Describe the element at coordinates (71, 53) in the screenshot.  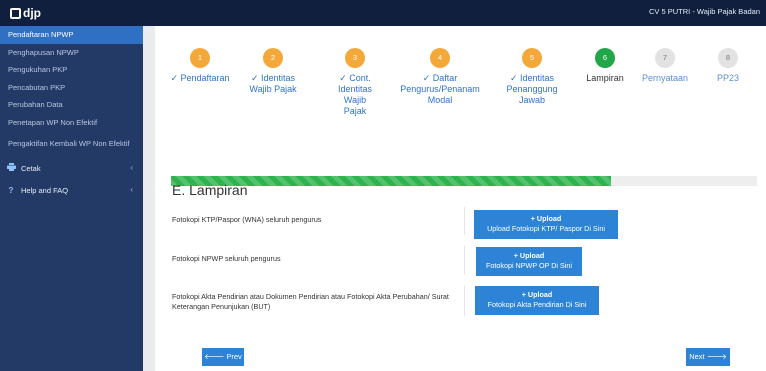
I see `sidebar-item-penghapusan-npwp: Penghapusan NPWP` at that location.